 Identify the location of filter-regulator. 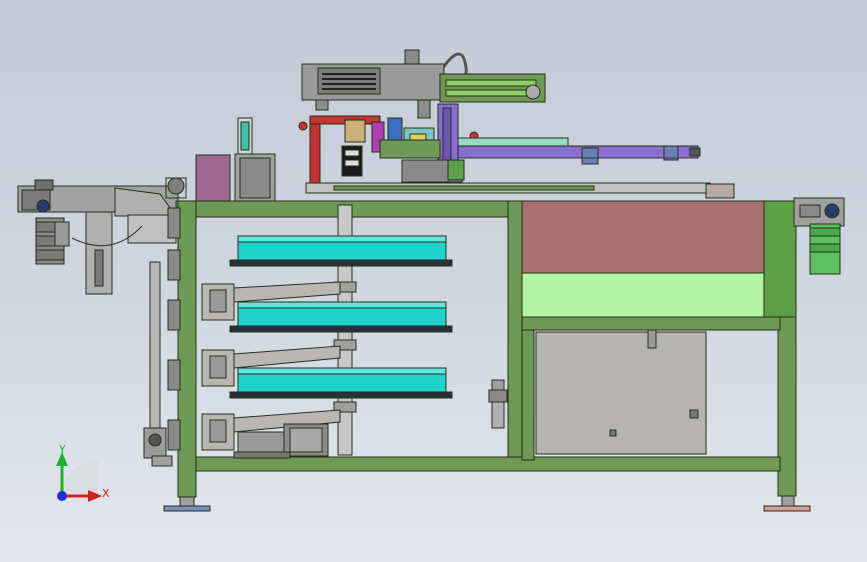
(498, 404).